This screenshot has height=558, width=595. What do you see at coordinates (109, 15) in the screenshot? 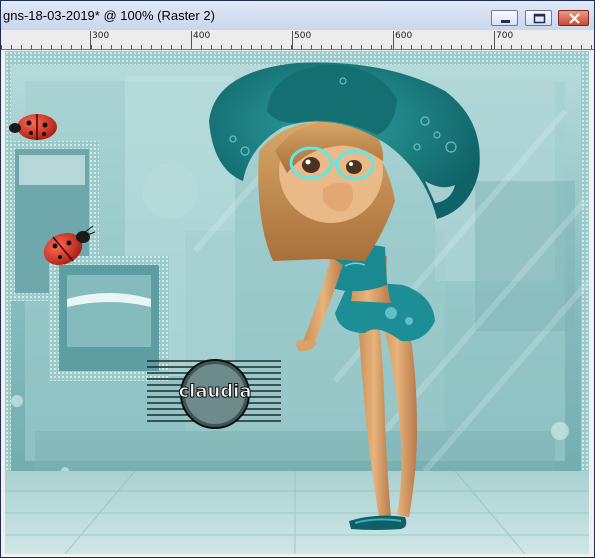
I see `window-title: gns-18-03-2019* @ 100% (Raster 2)` at bounding box center [109, 15].